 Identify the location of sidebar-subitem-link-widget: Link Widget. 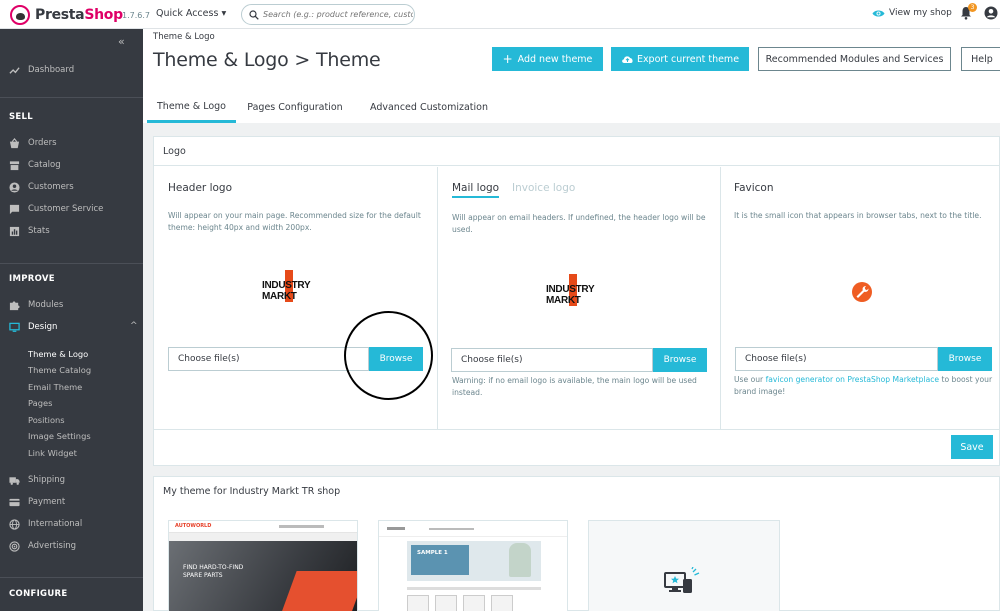
(52, 453).